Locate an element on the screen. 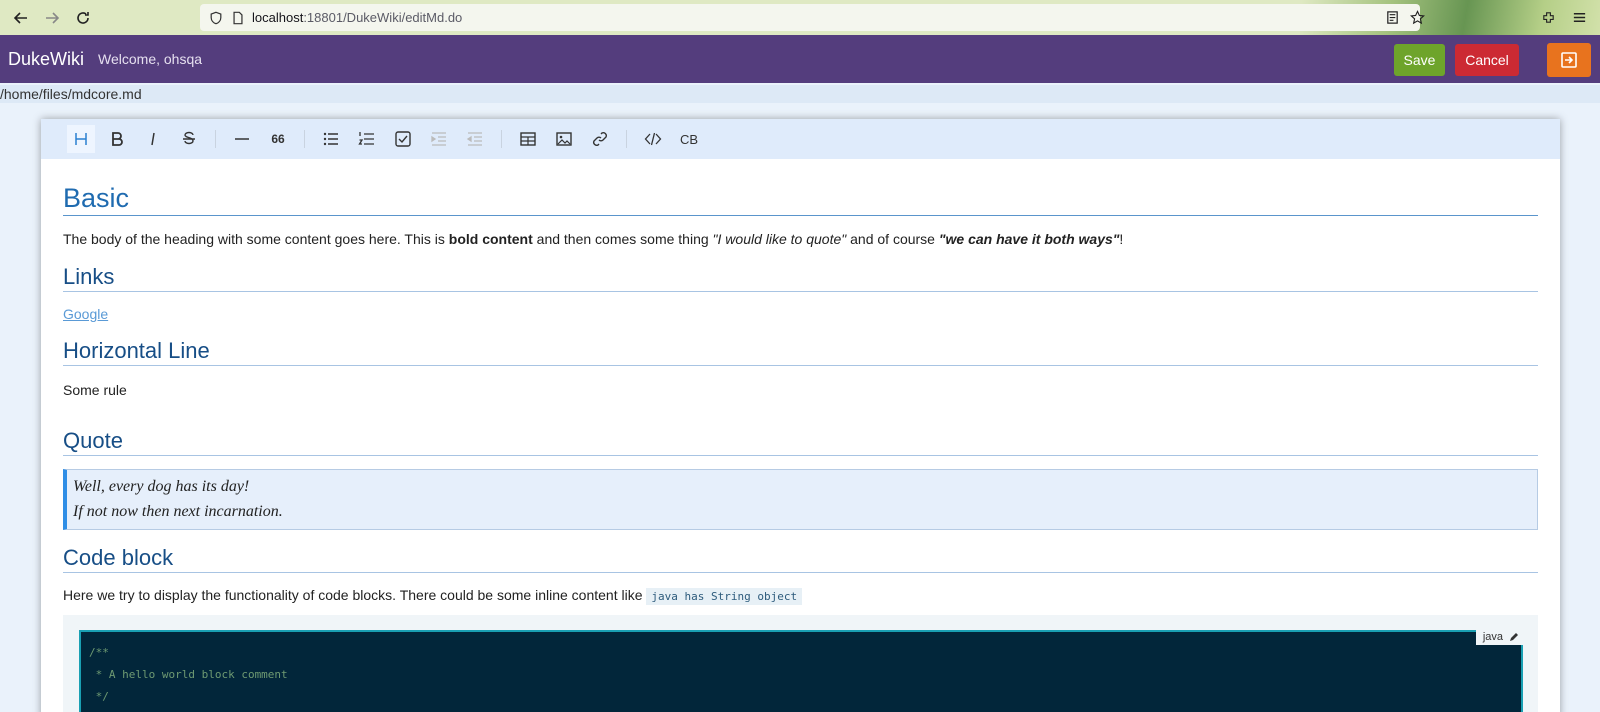 This screenshot has height=712, width=1600. forward-arrow-icon is located at coordinates (52, 18).